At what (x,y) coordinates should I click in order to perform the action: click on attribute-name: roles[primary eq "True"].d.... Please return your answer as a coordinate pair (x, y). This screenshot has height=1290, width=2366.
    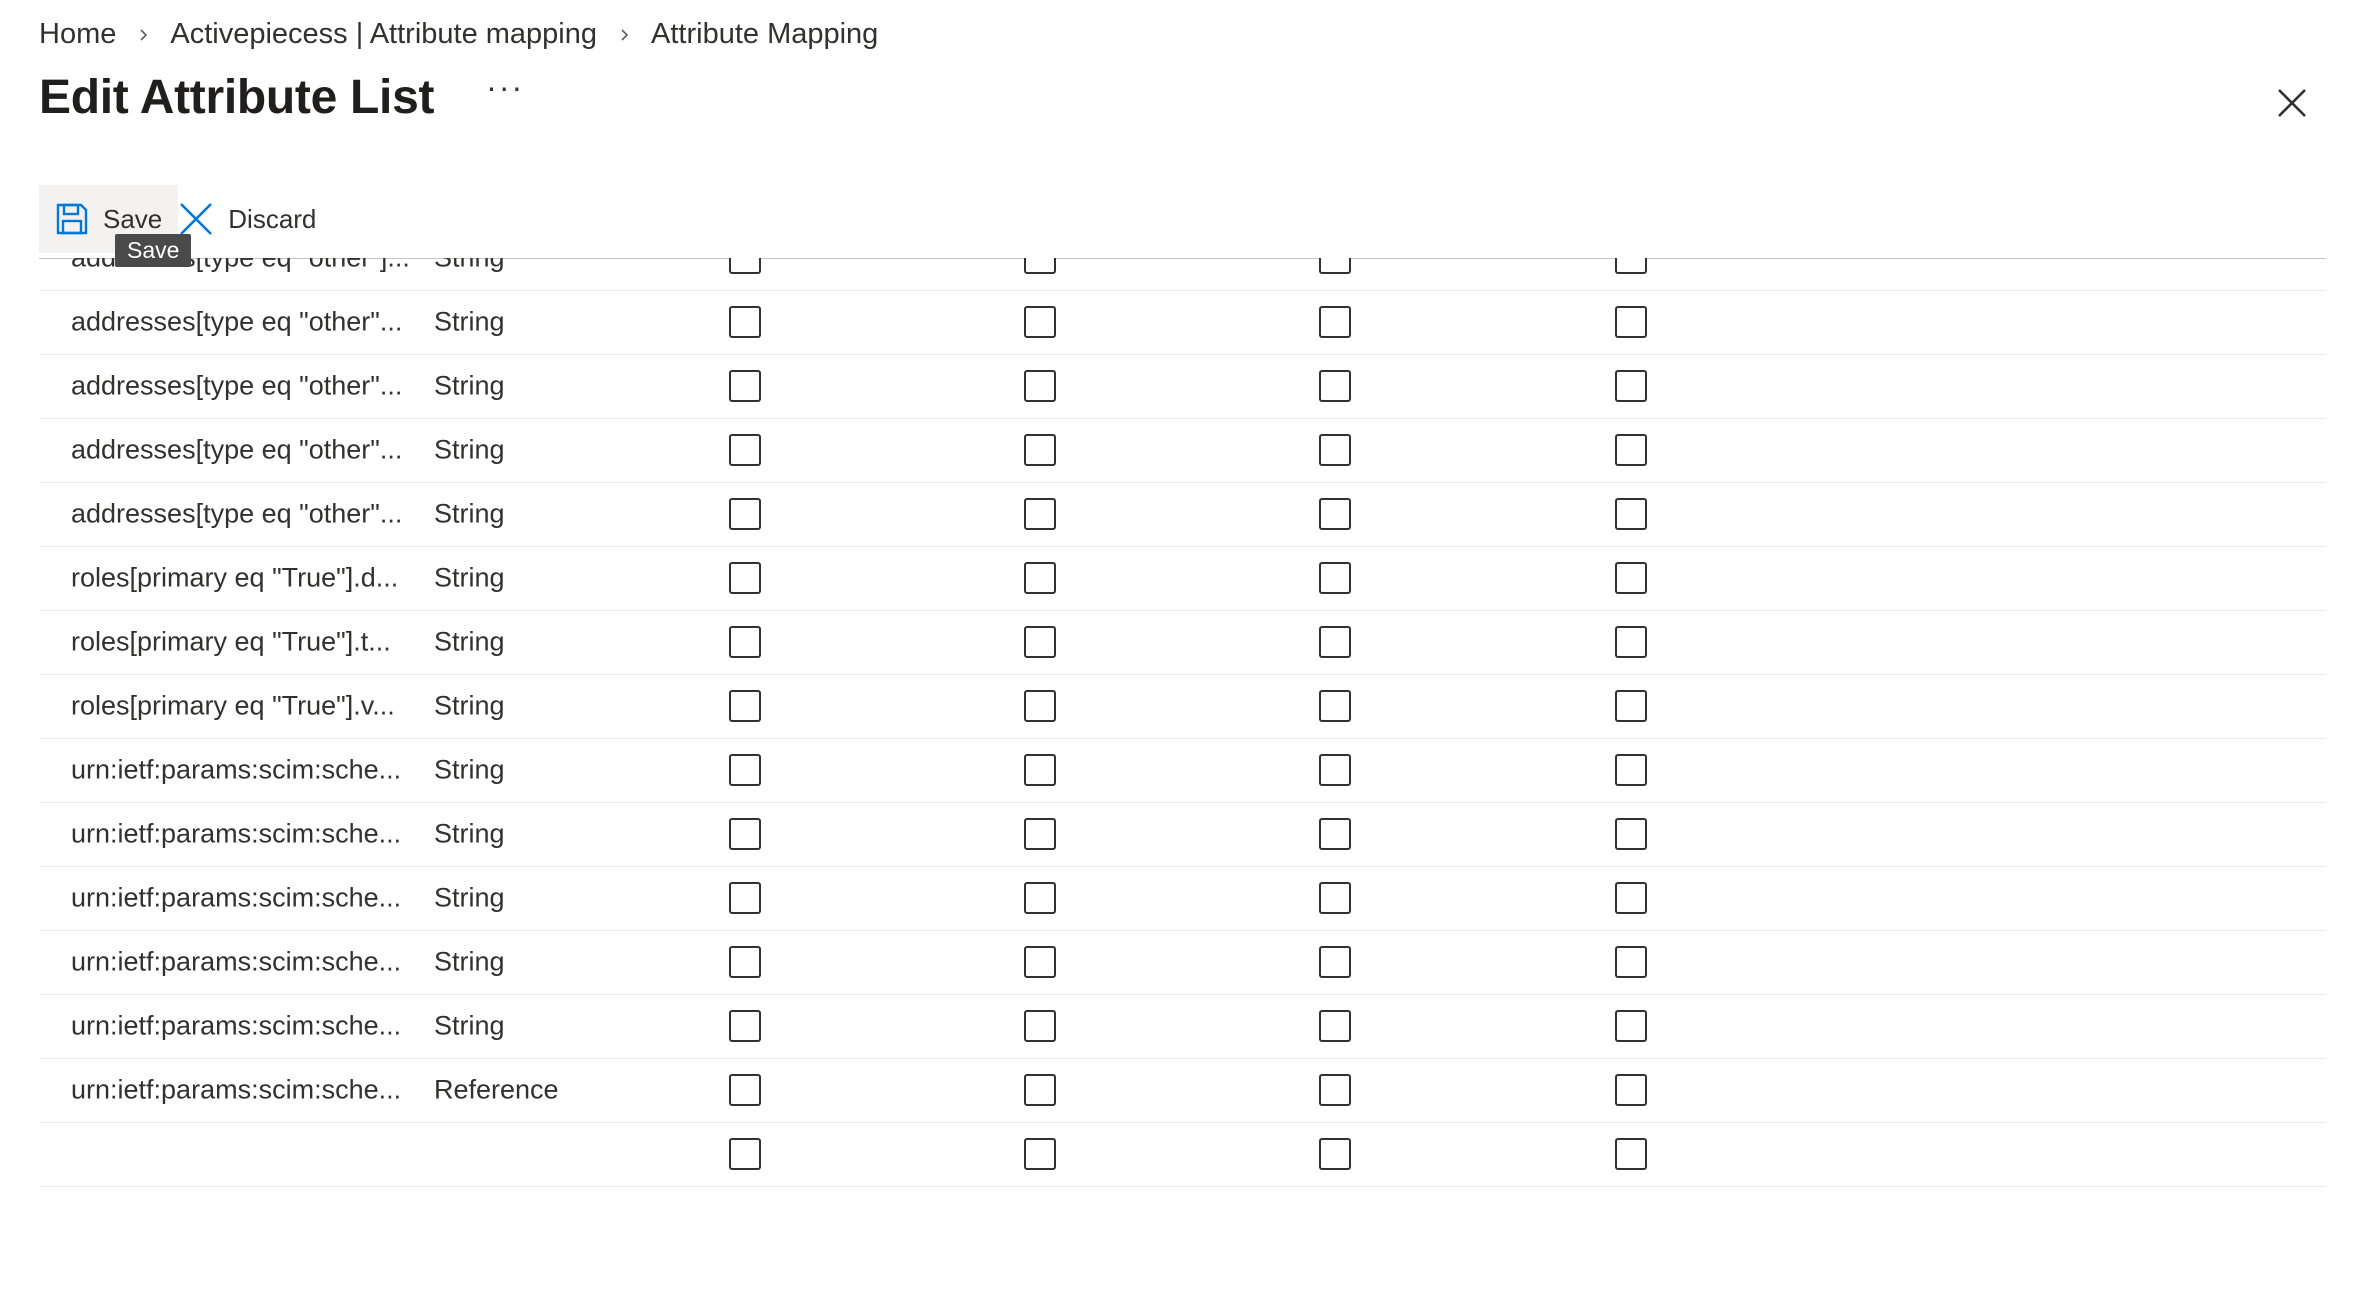
    Looking at the image, I should click on (235, 577).